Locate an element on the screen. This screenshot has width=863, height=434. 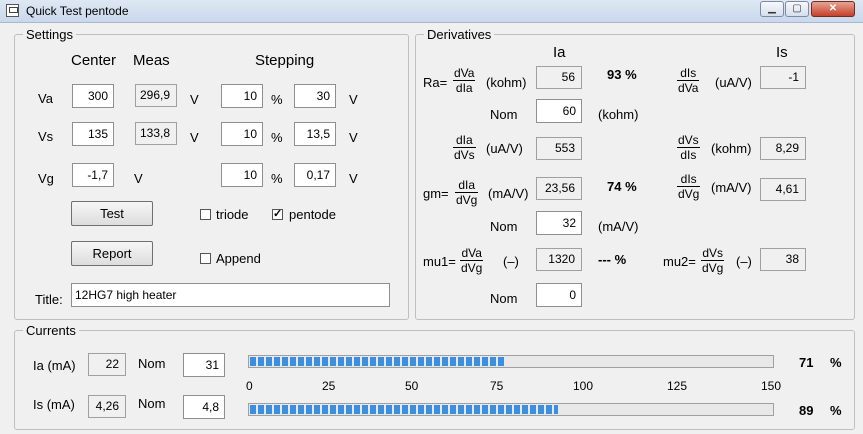
mu2-value: 38 is located at coordinates (783, 259).